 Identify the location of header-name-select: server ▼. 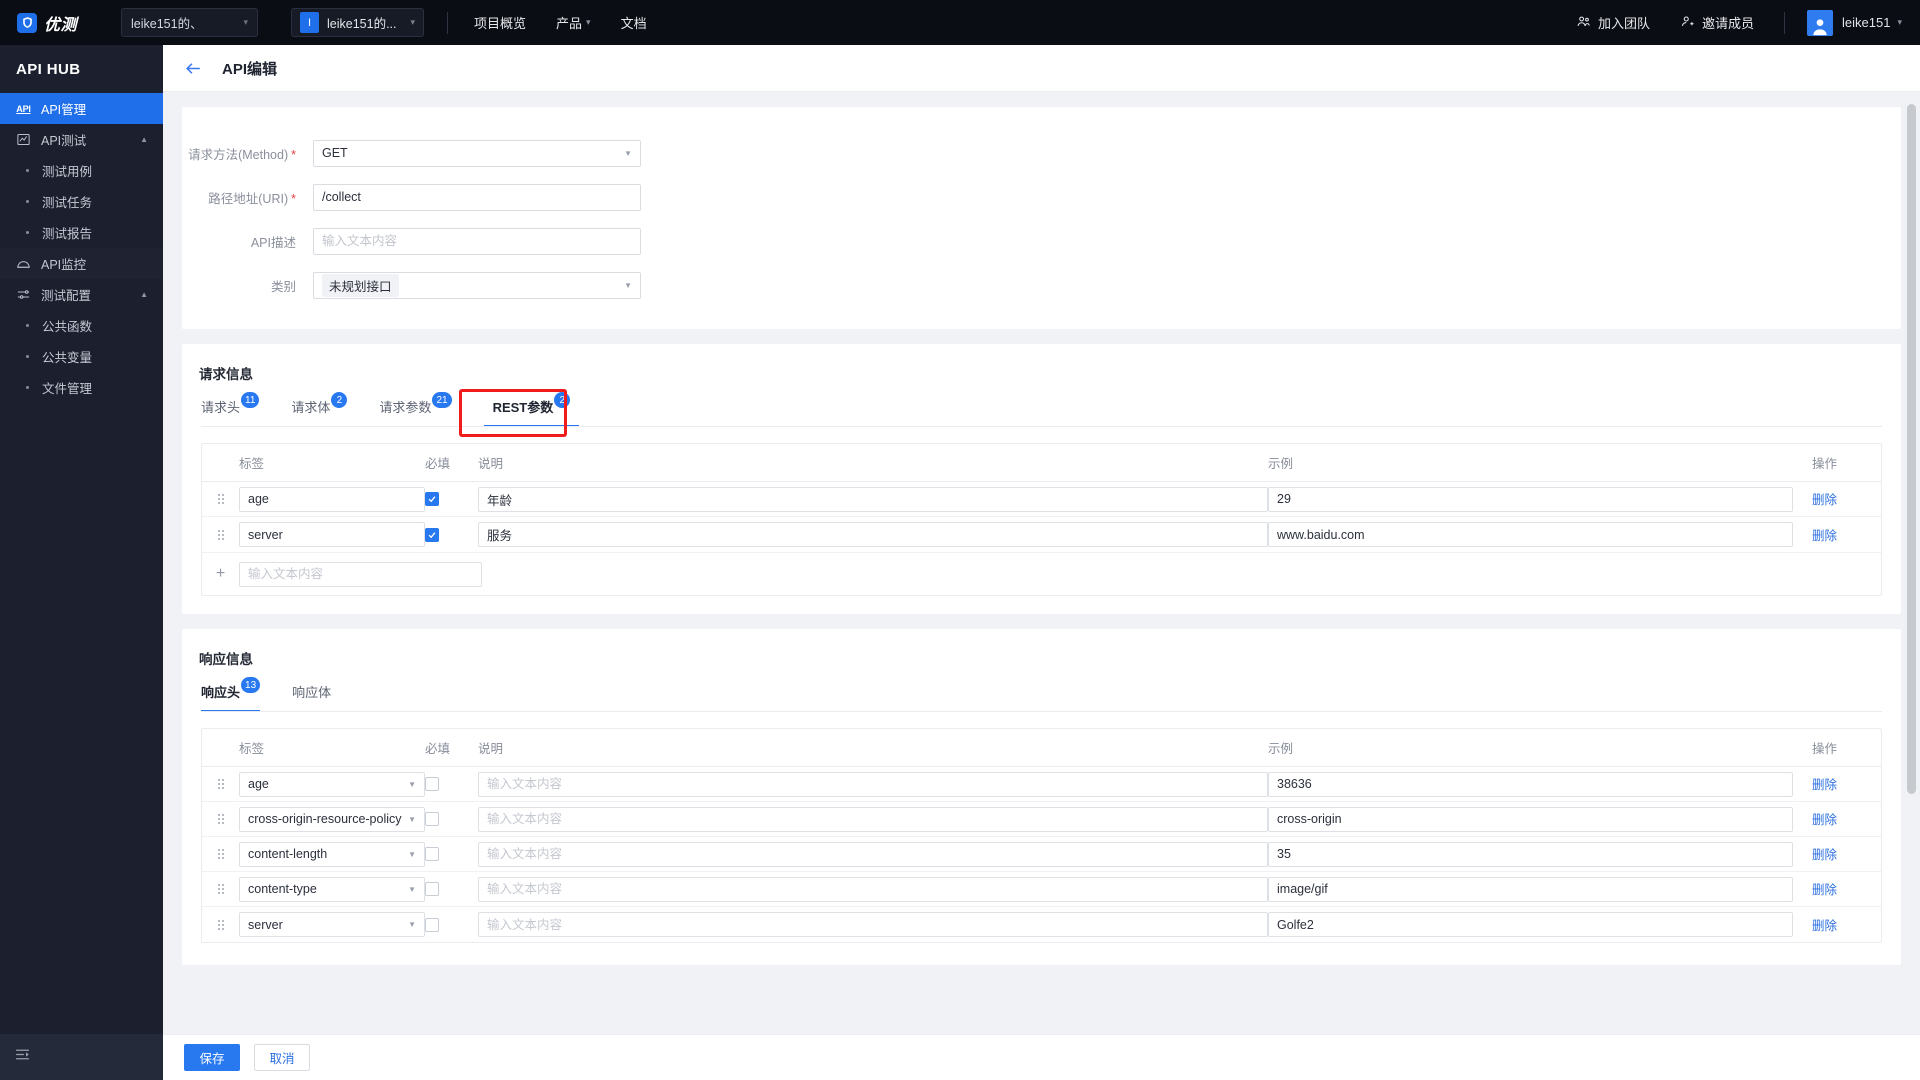
(332, 924).